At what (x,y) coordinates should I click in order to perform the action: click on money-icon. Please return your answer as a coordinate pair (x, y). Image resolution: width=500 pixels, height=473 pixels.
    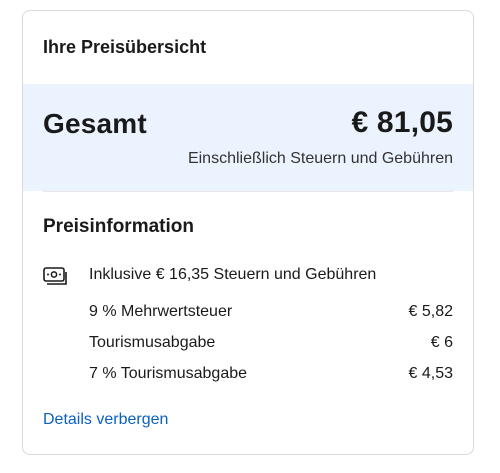
    Looking at the image, I should click on (56, 275).